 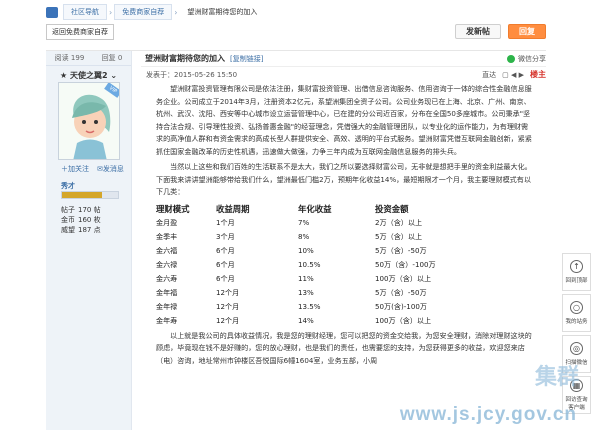 What do you see at coordinates (78, 169) in the screenshot?
I see `follow-label: 加关注` at bounding box center [78, 169].